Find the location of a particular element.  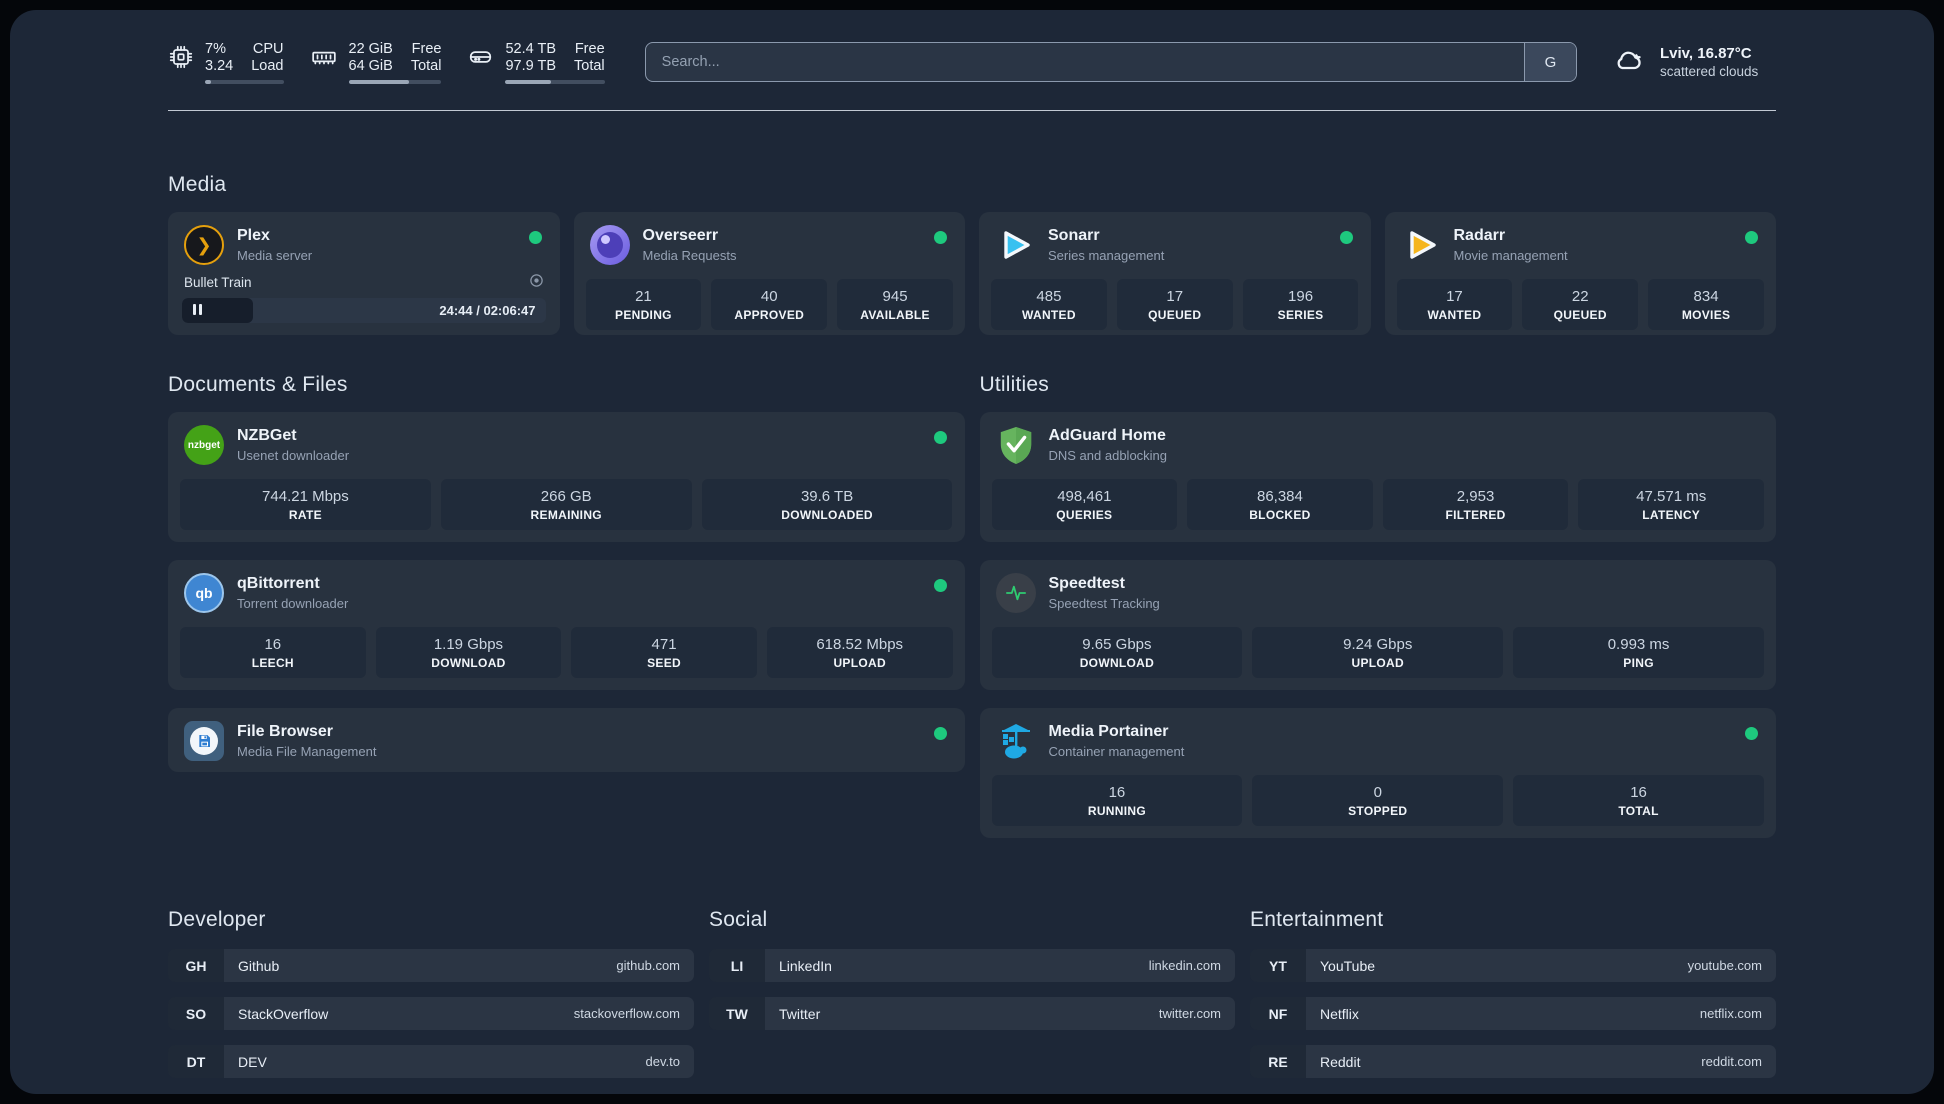

memory-progress-bar is located at coordinates (395, 81).